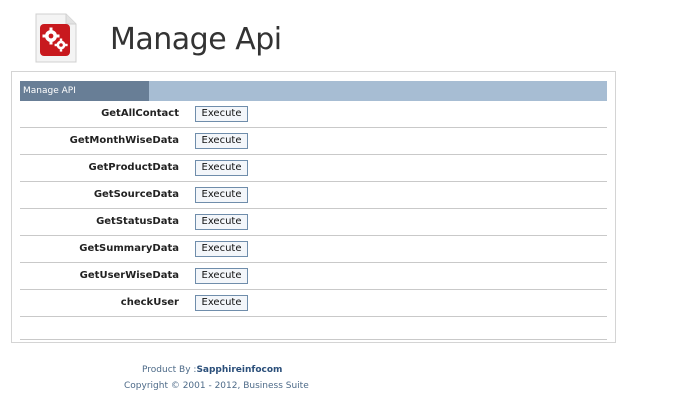 The width and height of the screenshot is (693, 395). What do you see at coordinates (129, 248) in the screenshot?
I see `api-name: GetSummaryData` at bounding box center [129, 248].